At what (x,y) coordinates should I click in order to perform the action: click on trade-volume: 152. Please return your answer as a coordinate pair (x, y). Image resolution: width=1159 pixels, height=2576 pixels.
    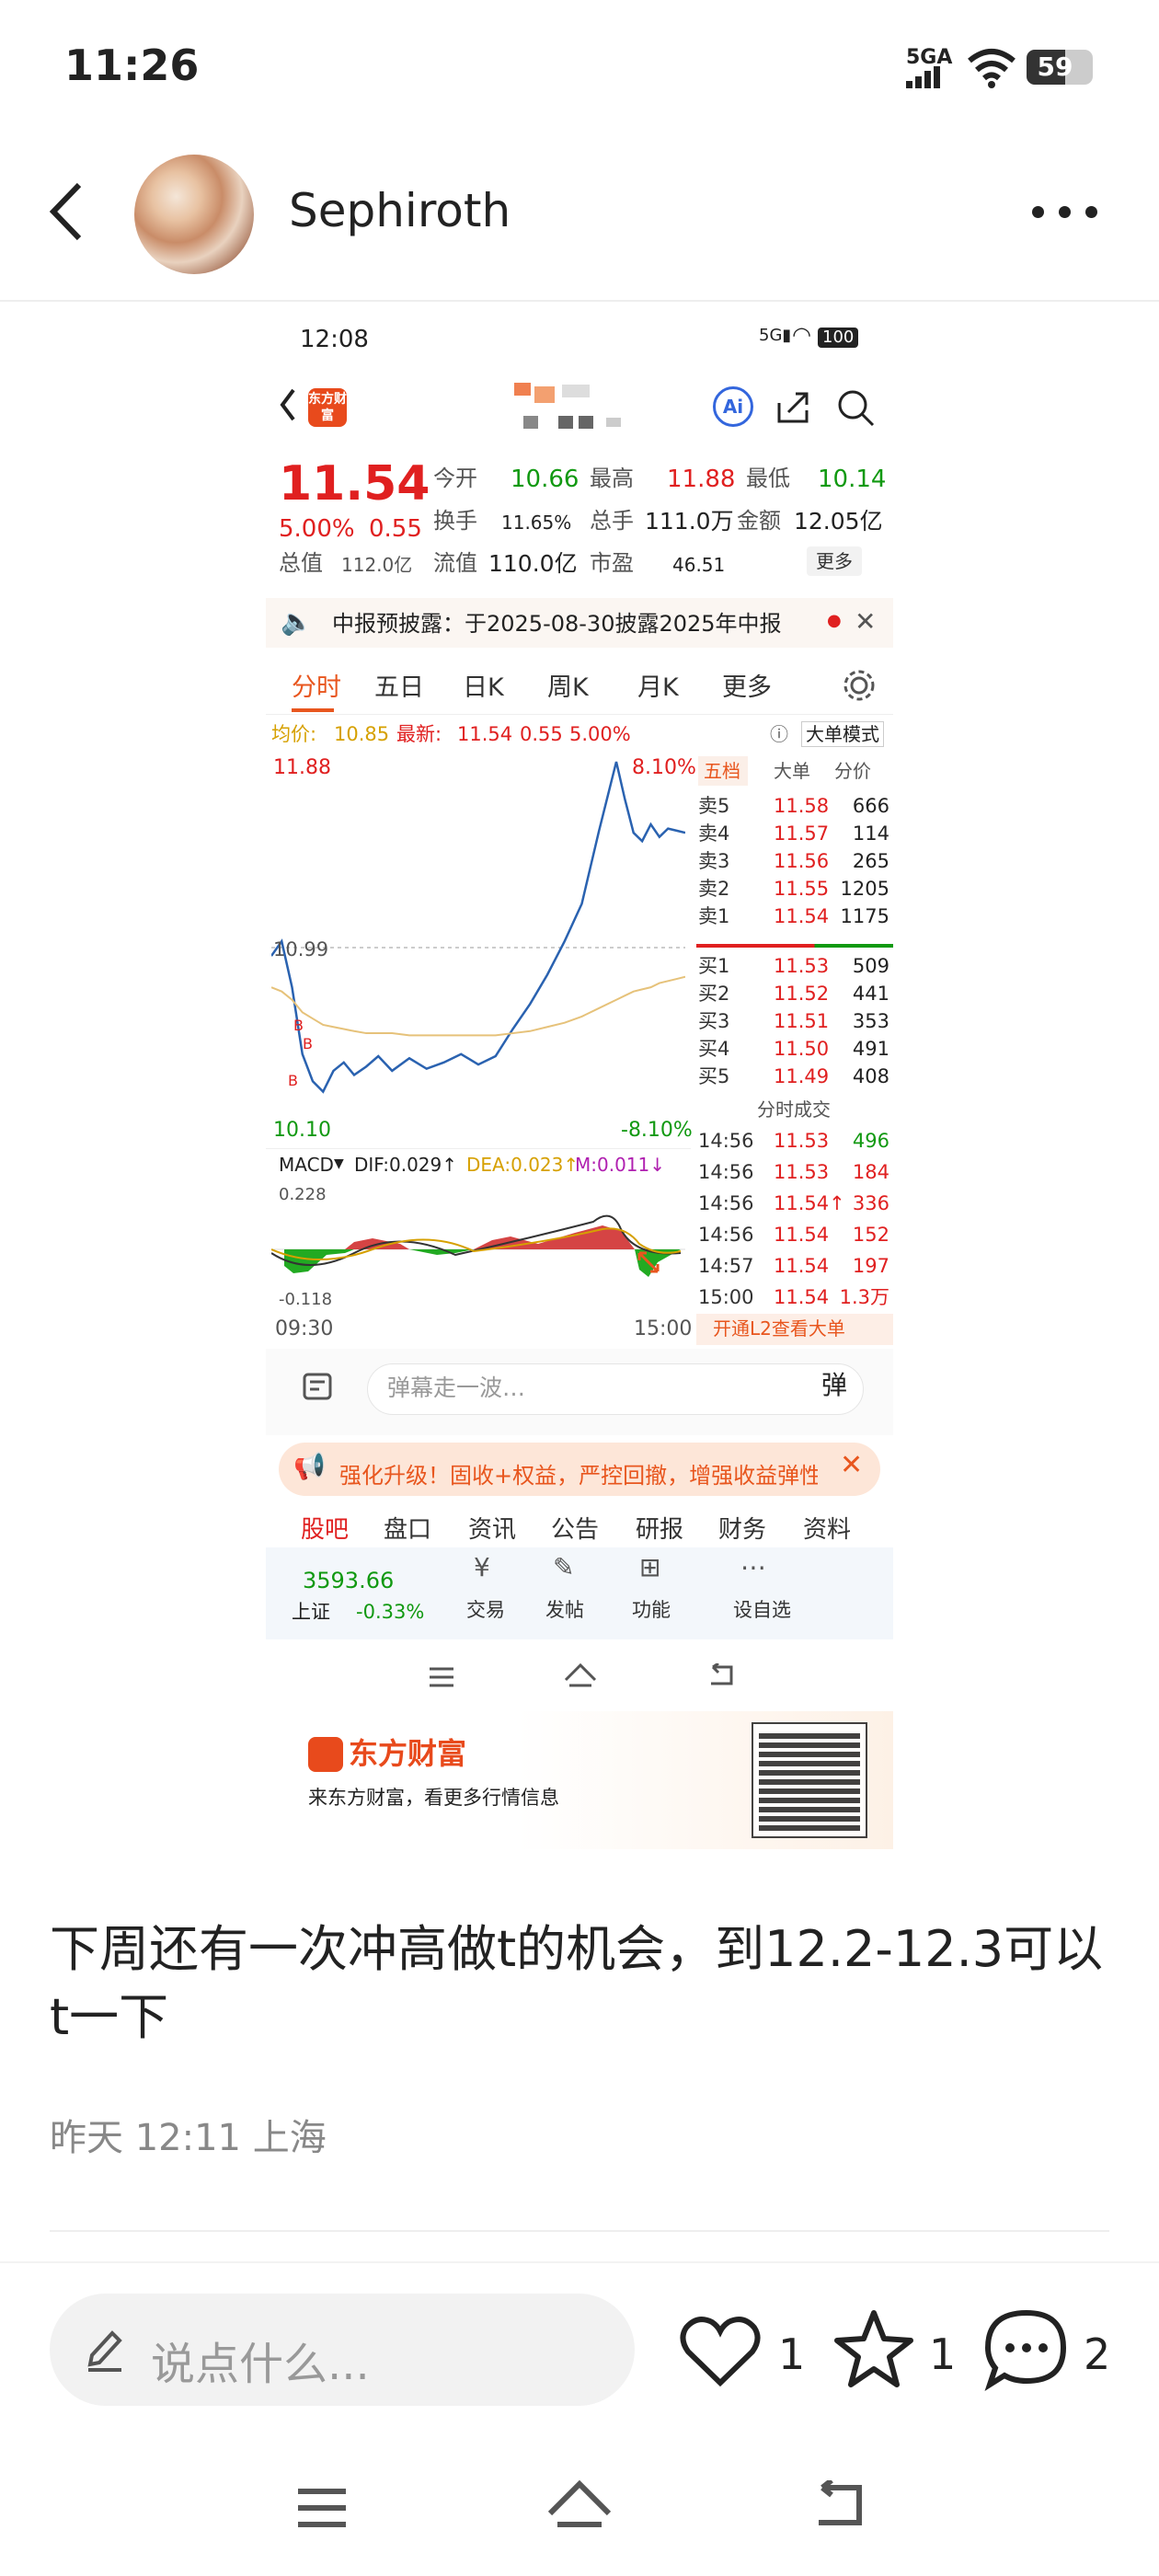
    Looking at the image, I should click on (870, 1235).